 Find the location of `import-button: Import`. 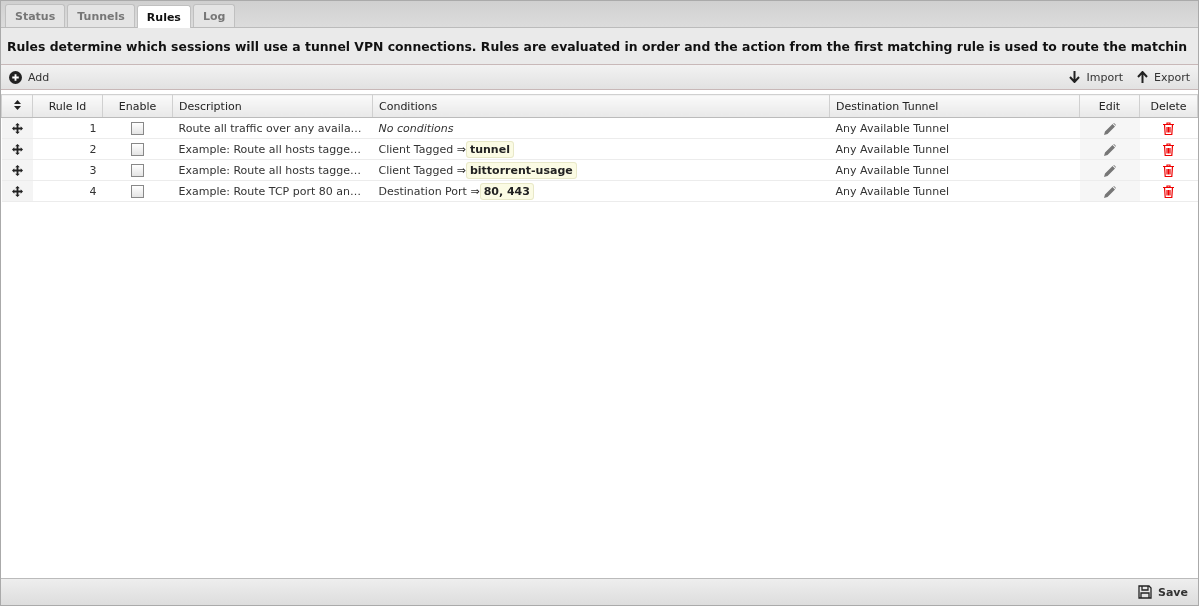

import-button: Import is located at coordinates (1096, 77).